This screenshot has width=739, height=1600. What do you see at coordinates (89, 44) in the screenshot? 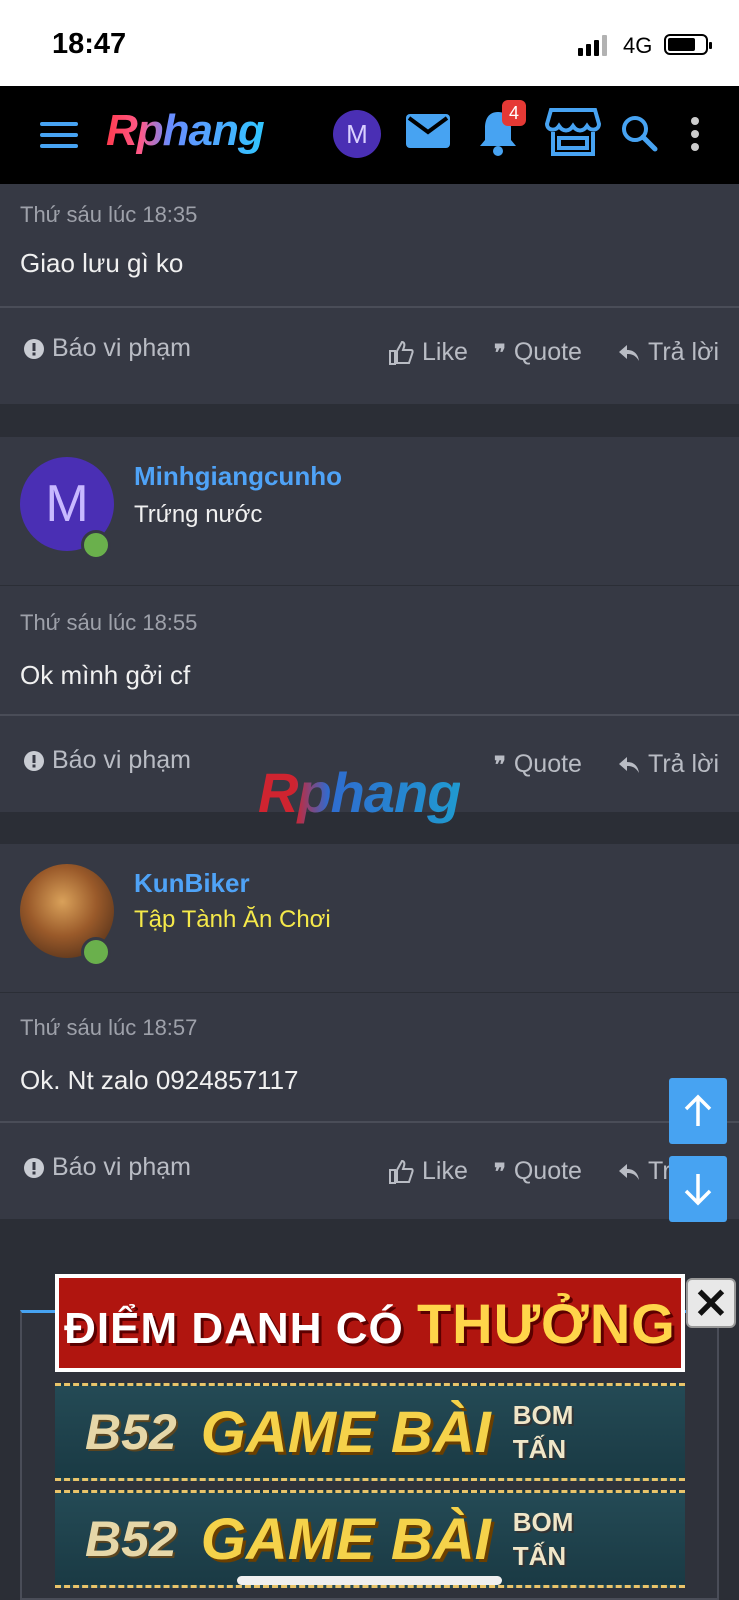
I see `status-time: 18:47` at bounding box center [89, 44].